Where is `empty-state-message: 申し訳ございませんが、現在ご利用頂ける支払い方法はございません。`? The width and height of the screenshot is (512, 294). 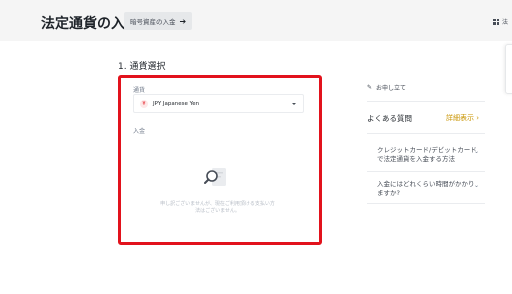
empty-state-message: 申し訳ございませんが、現在ご利用頂ける支払い方法はございません。 is located at coordinates (217, 207).